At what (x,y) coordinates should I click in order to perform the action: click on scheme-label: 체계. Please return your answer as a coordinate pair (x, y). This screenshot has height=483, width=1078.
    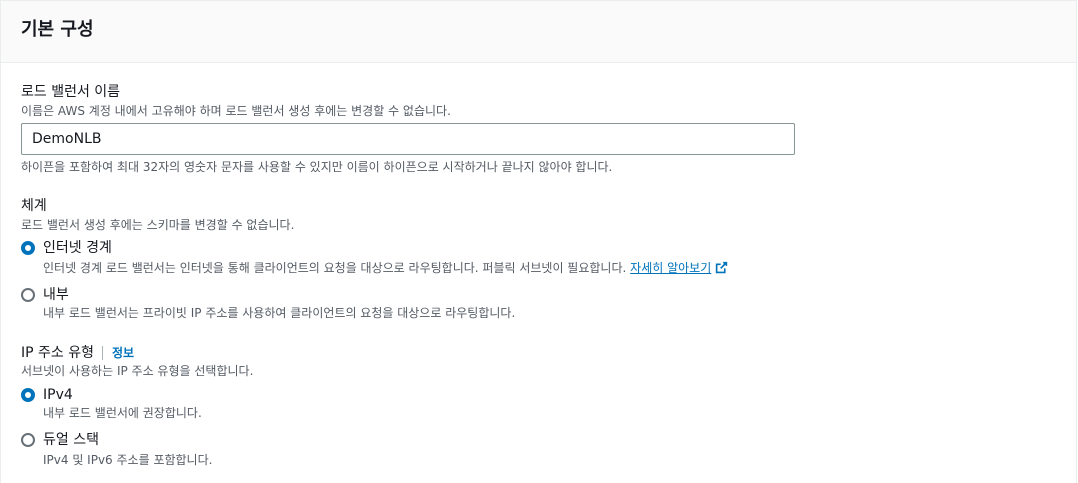
    Looking at the image, I should click on (34, 206).